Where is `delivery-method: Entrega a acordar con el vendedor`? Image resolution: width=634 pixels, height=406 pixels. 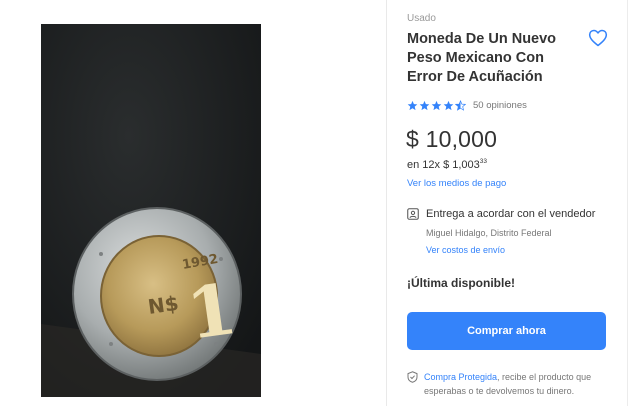
delivery-method: Entrega a acordar con el vendedor is located at coordinates (511, 214).